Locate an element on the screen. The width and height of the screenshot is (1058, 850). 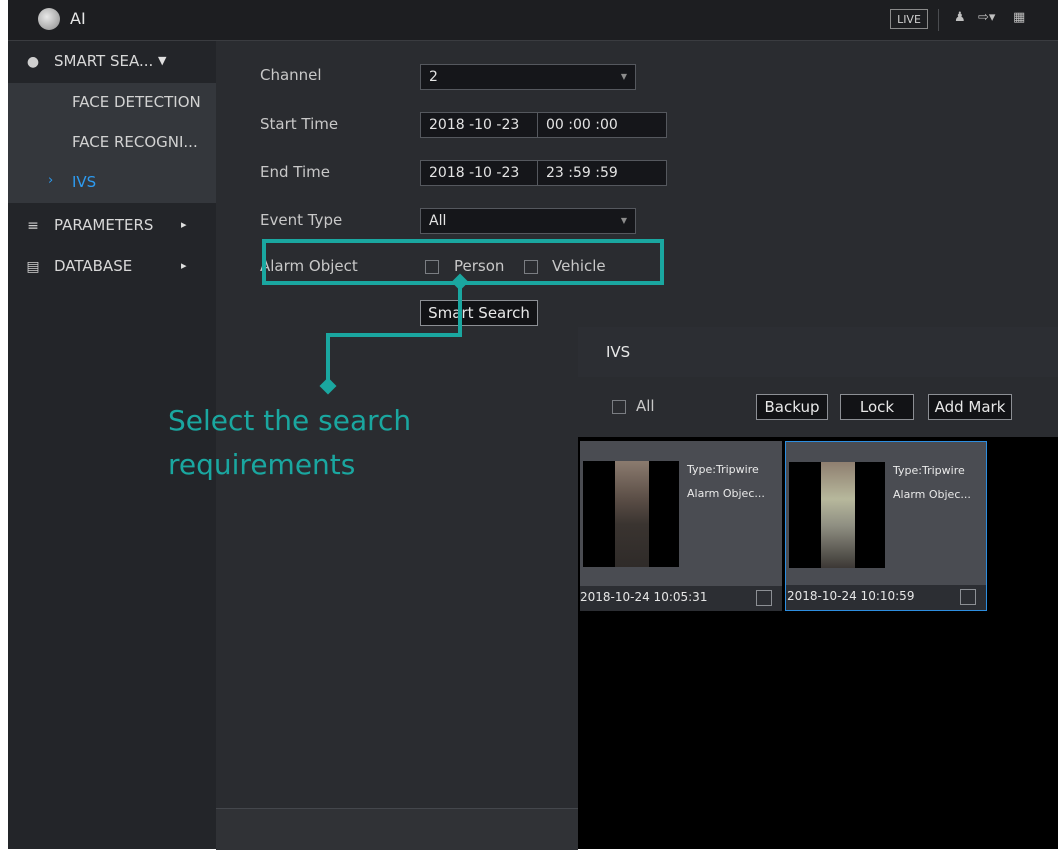
select-all-label: All is located at coordinates (645, 406).